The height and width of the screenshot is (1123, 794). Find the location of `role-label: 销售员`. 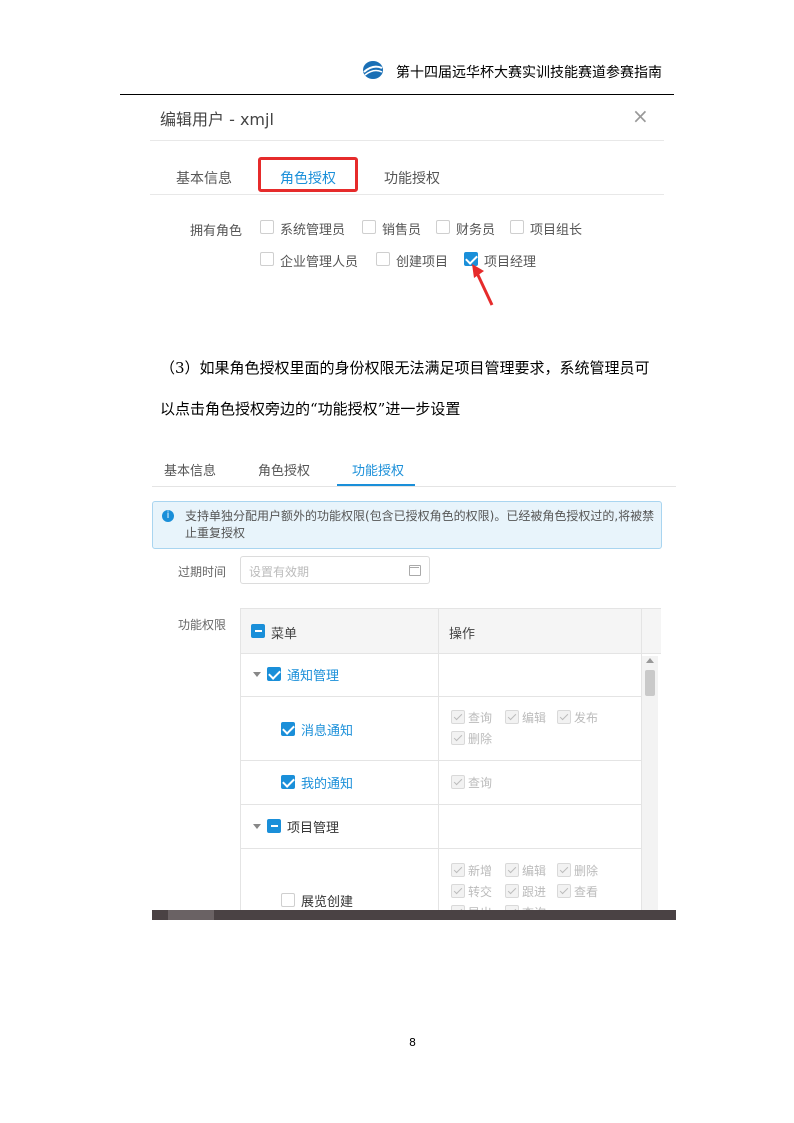

role-label: 销售员 is located at coordinates (402, 230).